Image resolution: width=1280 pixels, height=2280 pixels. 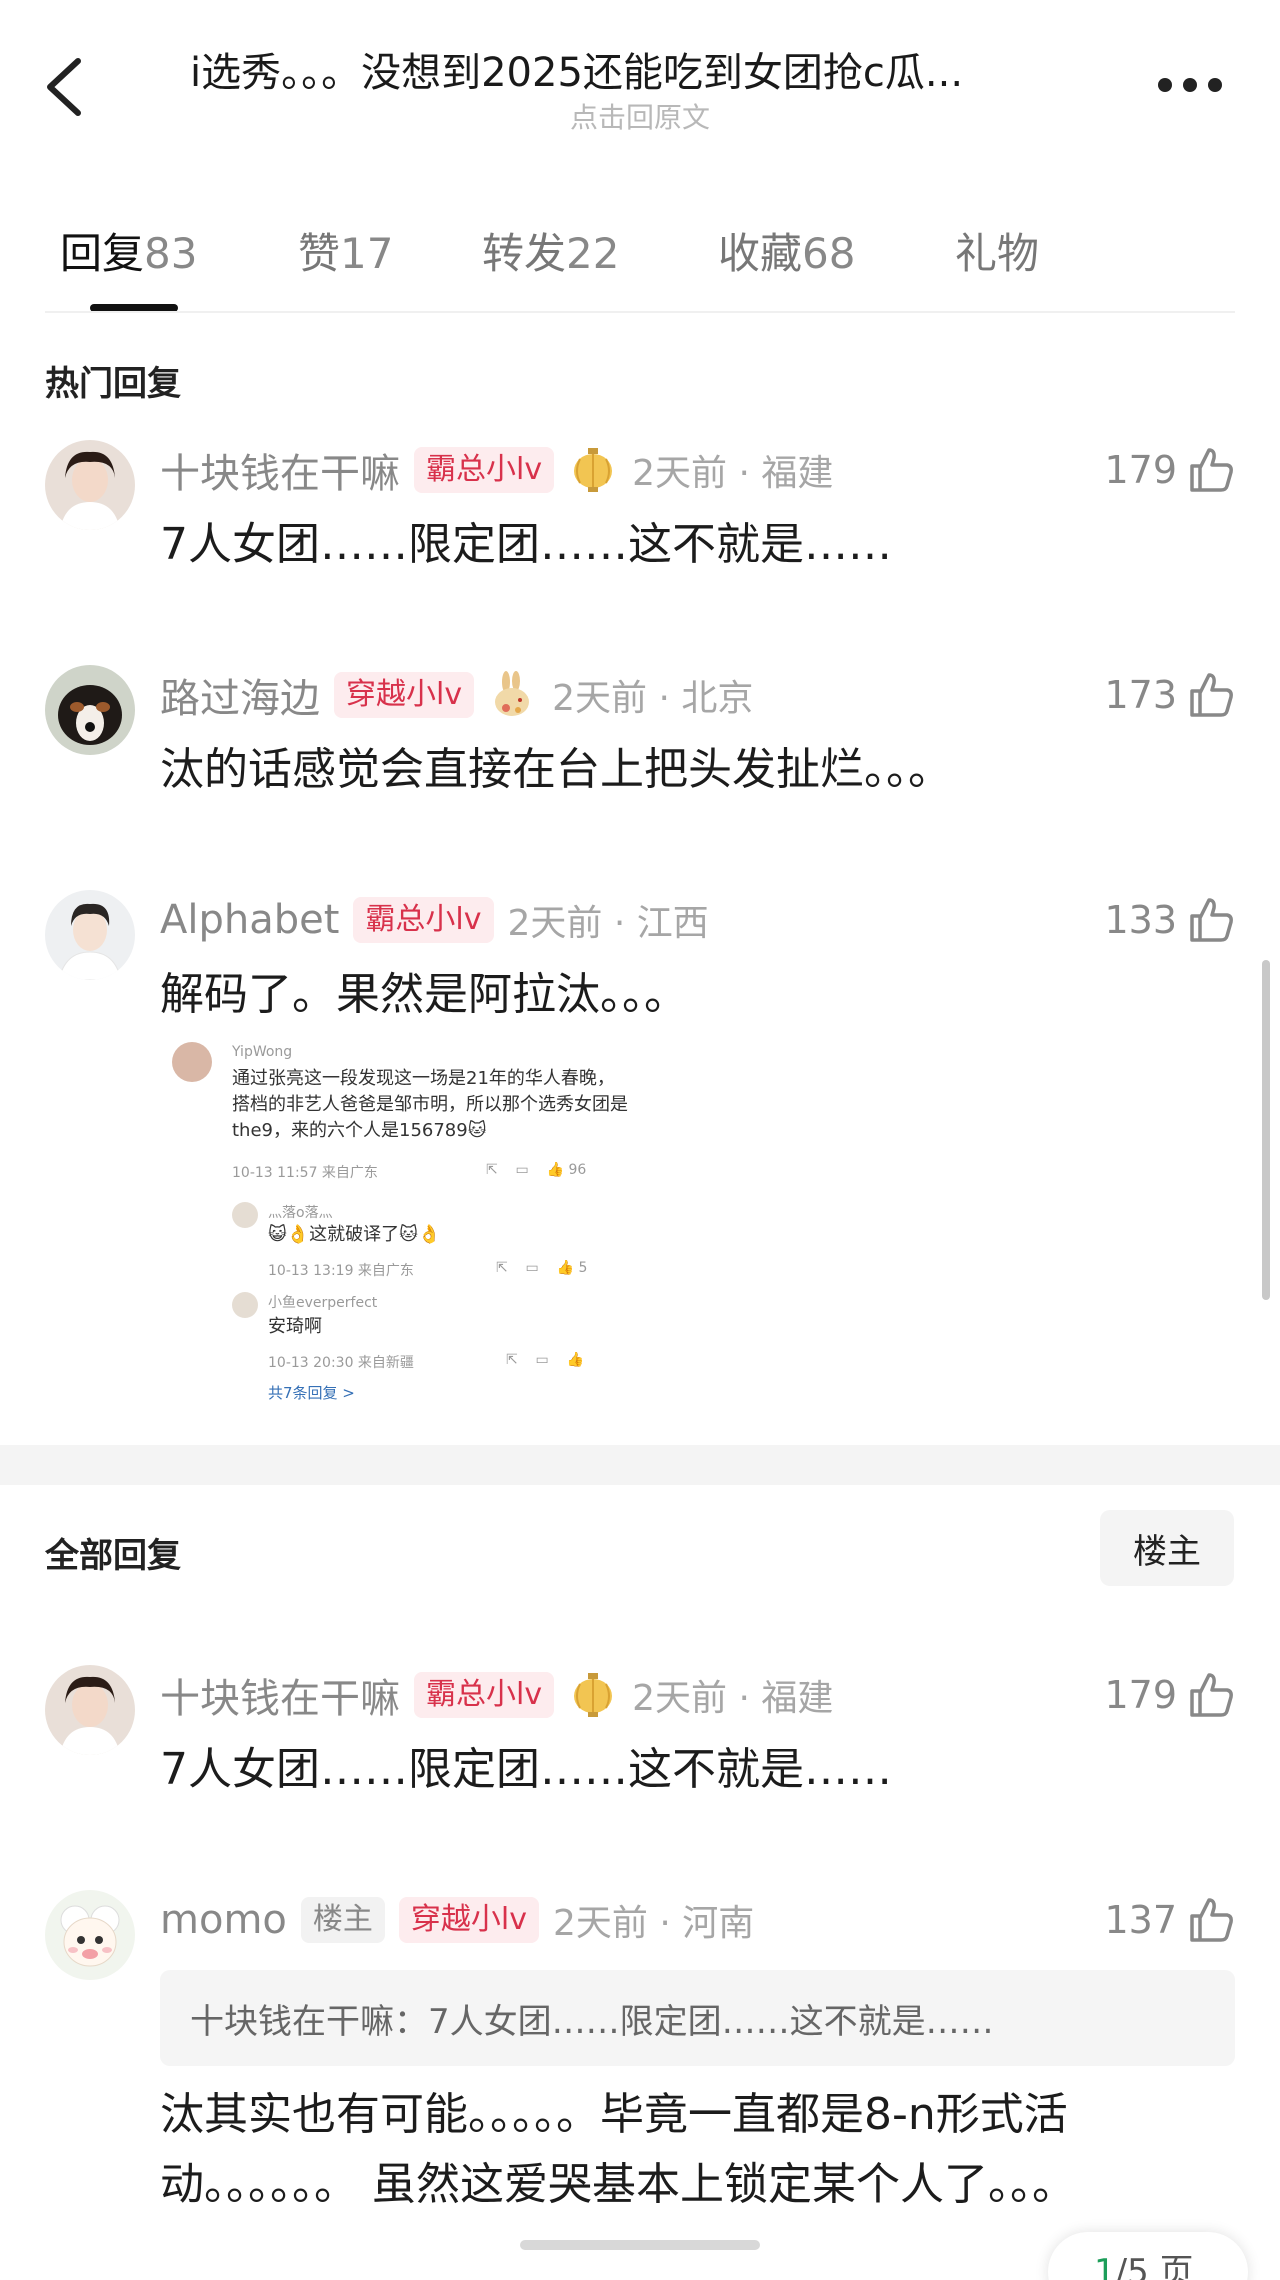 I want to click on comment-text: 汰的话感觉会直接在台上把头发扯烂。。。, so click(x=556, y=769).